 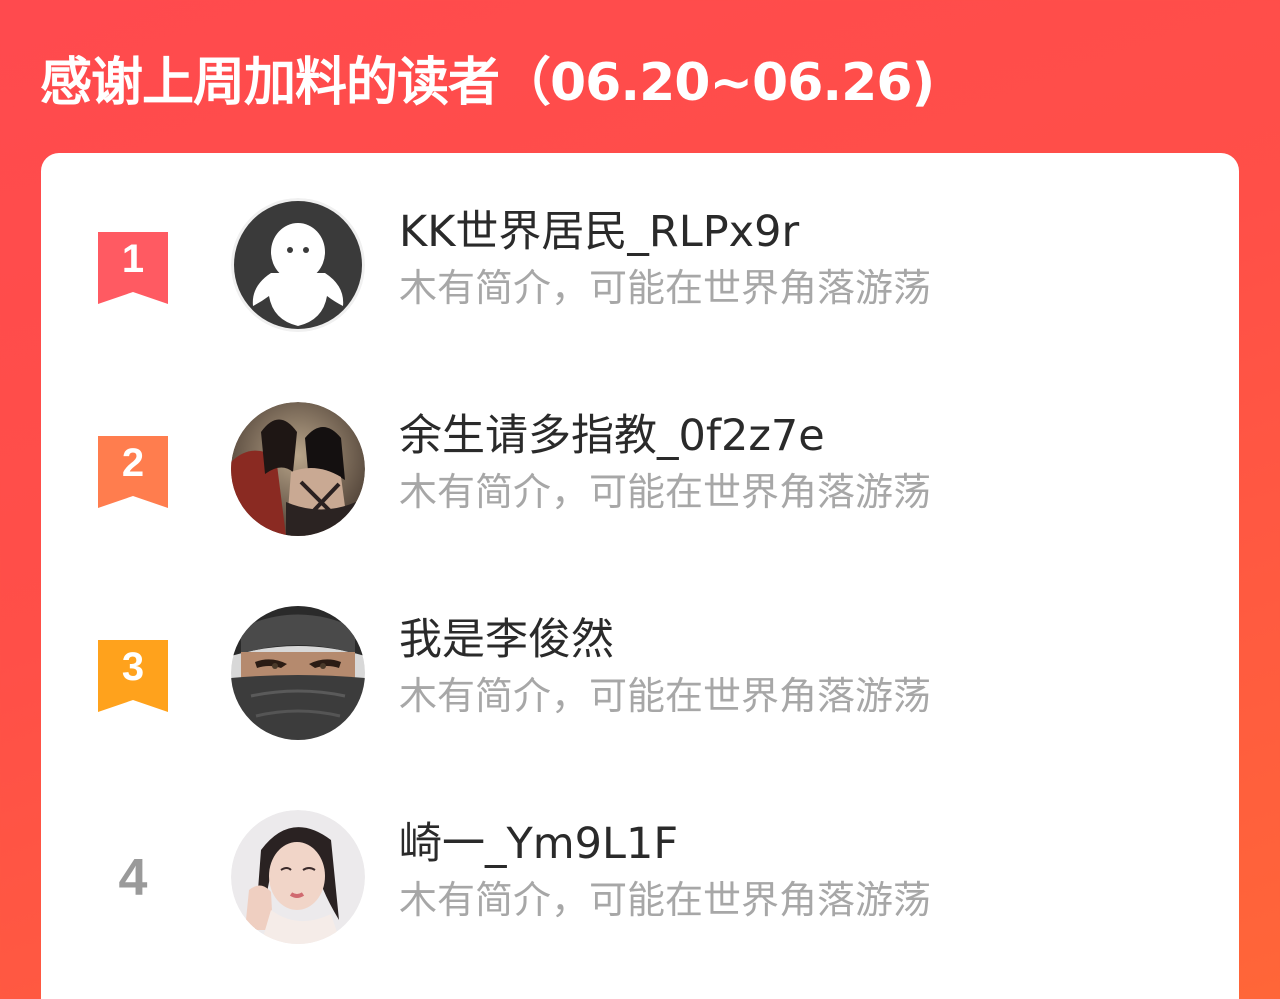 I want to click on list-item: 2 余生请多指教_0f2z7e 木有简介，可能在世界角落游荡, so click(x=640, y=470).